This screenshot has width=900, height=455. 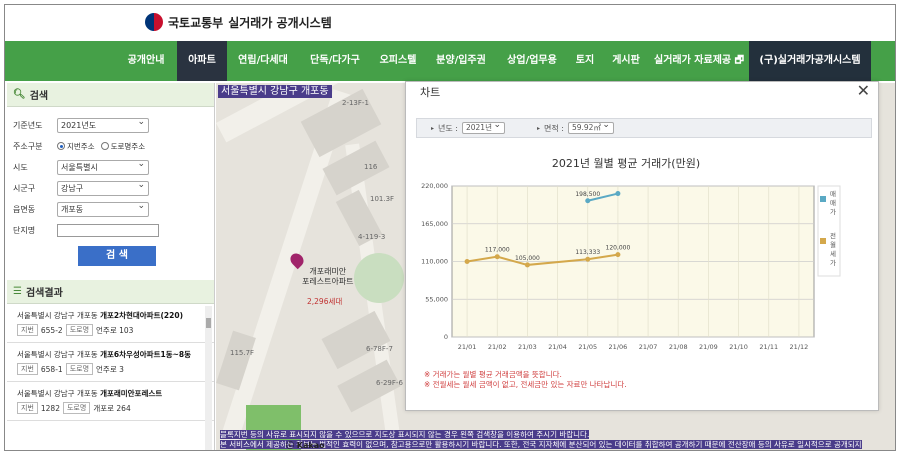 I want to click on search-icon: 🔍︎, so click(x=19, y=94).